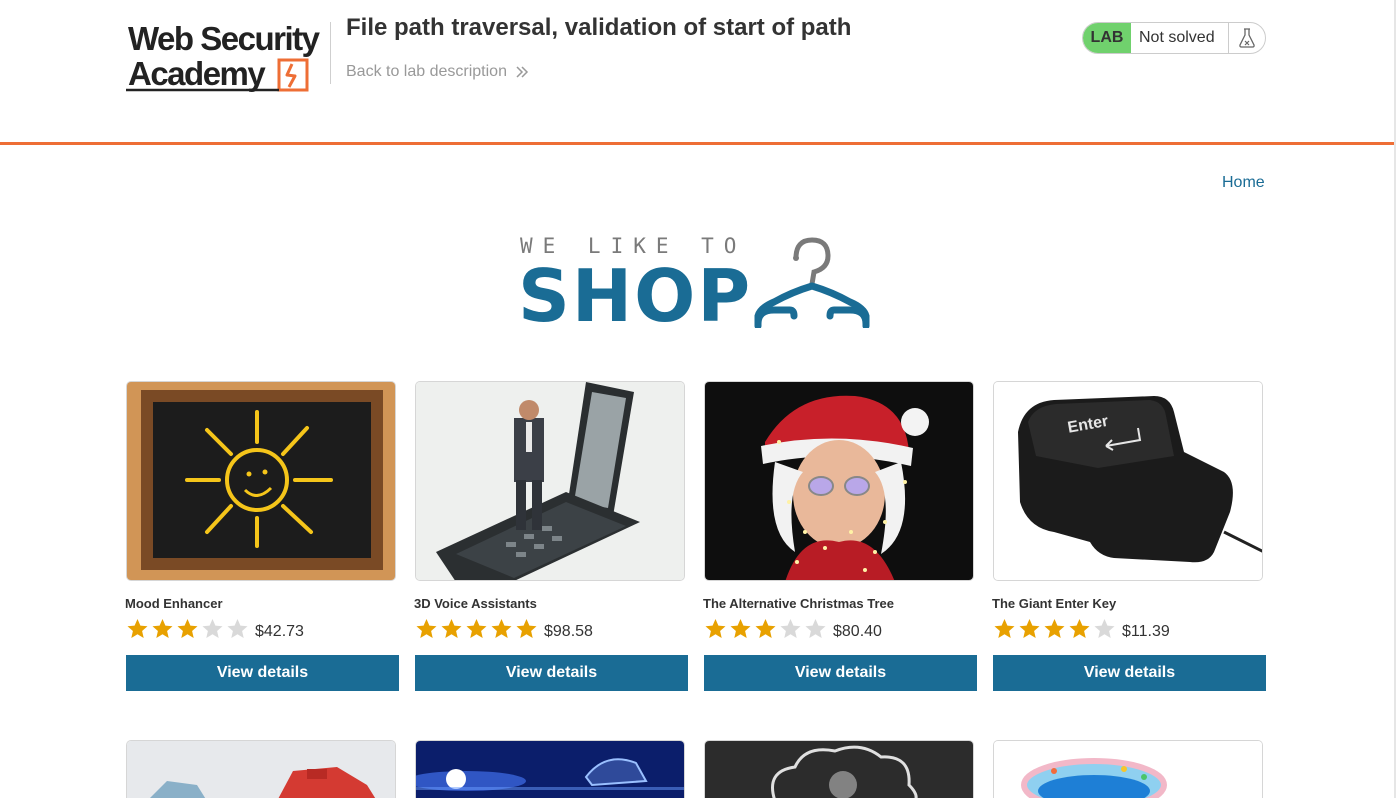  I want to click on santa-lights-image, so click(839, 481).